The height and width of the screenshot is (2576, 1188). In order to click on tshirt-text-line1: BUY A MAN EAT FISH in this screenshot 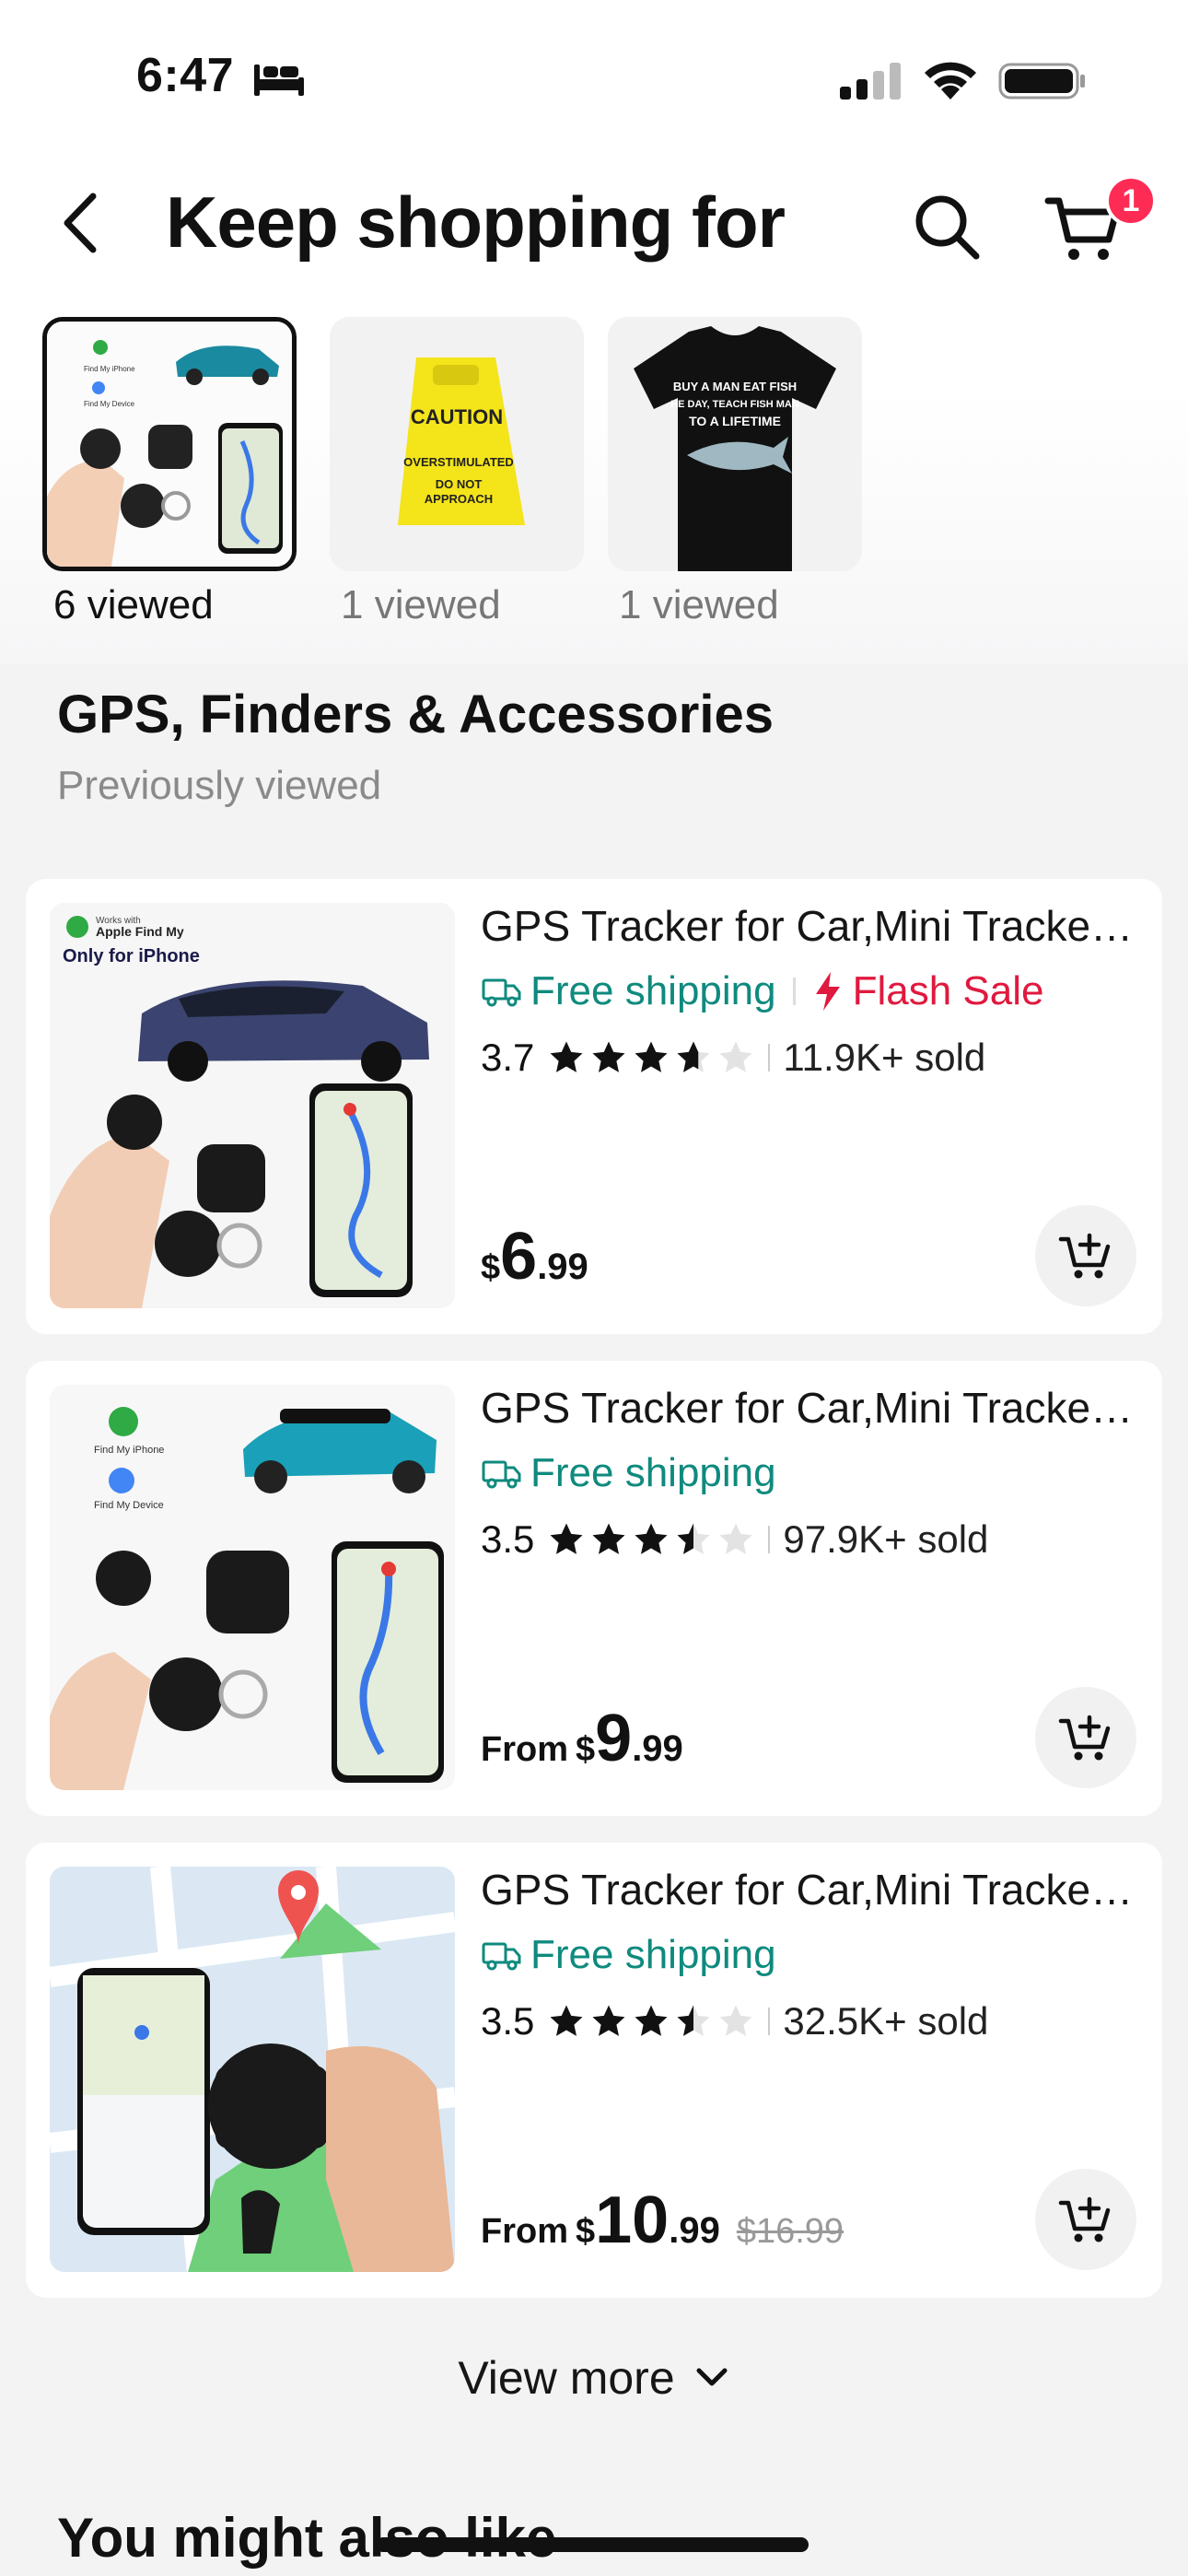, I will do `click(735, 386)`.